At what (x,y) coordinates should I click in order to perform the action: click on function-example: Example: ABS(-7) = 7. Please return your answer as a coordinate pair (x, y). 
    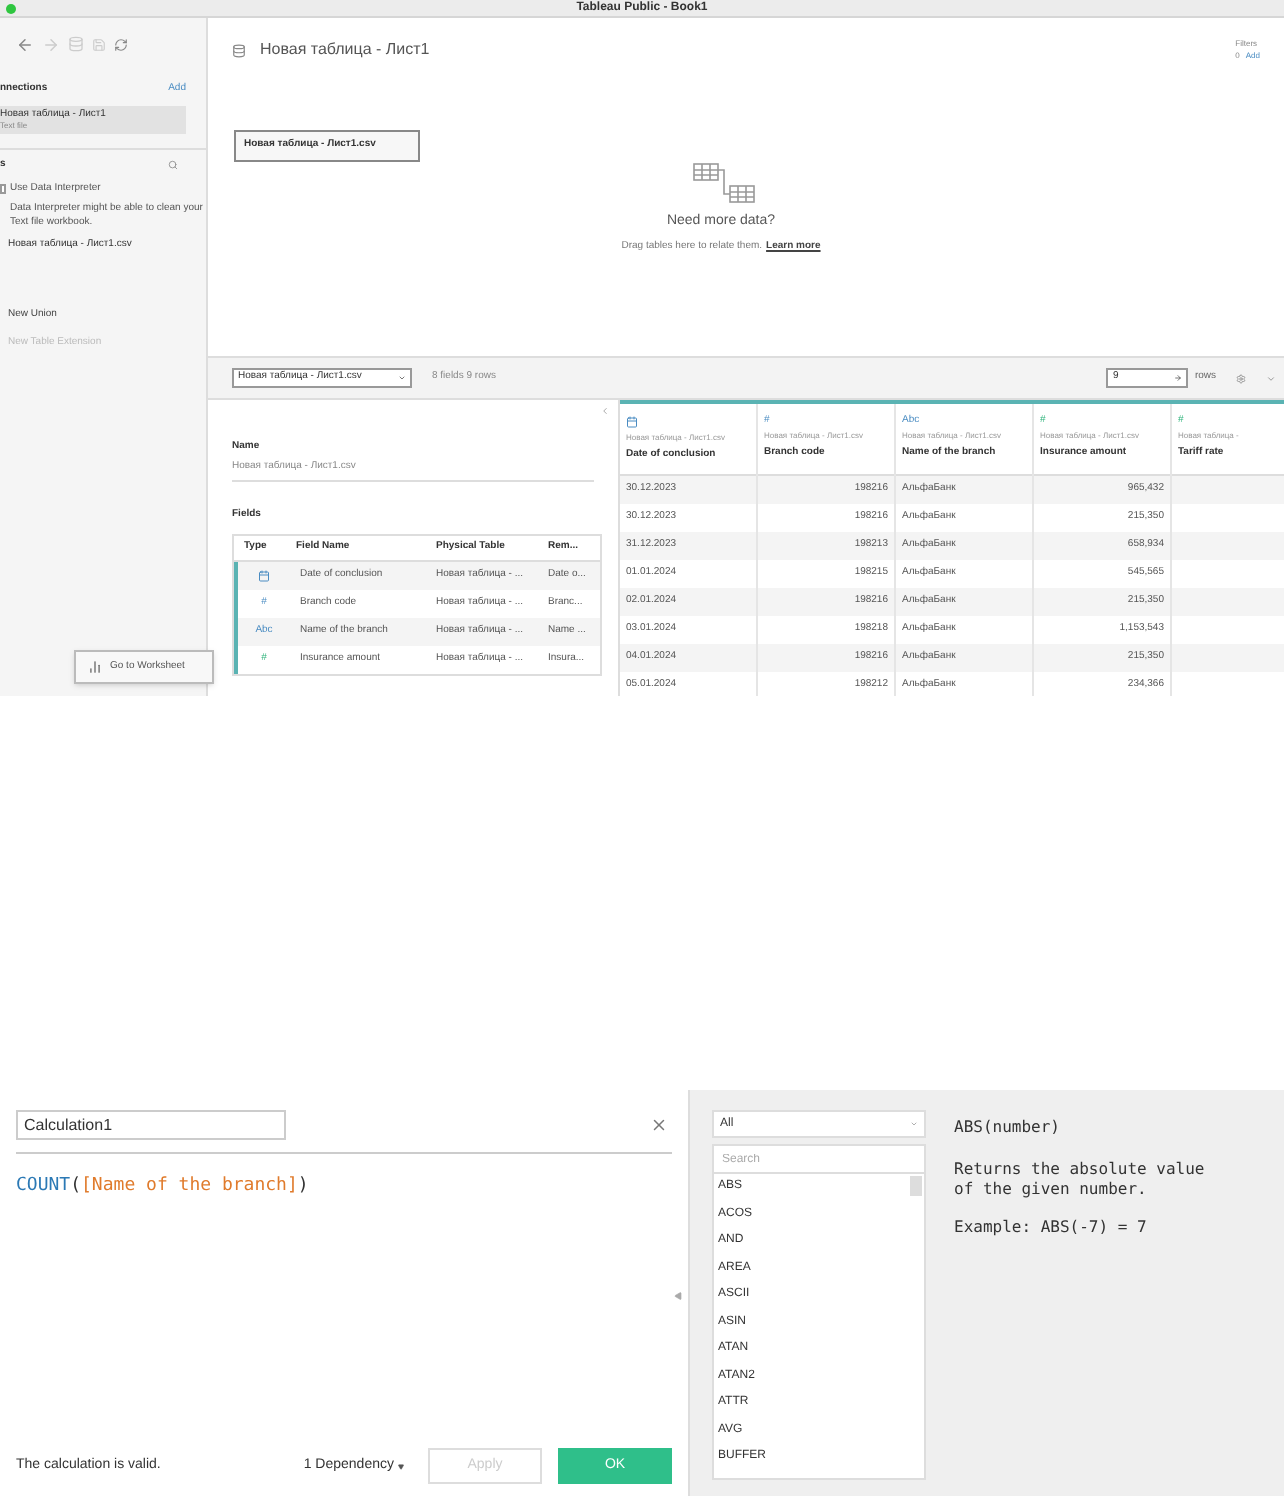
    Looking at the image, I should click on (1051, 1228).